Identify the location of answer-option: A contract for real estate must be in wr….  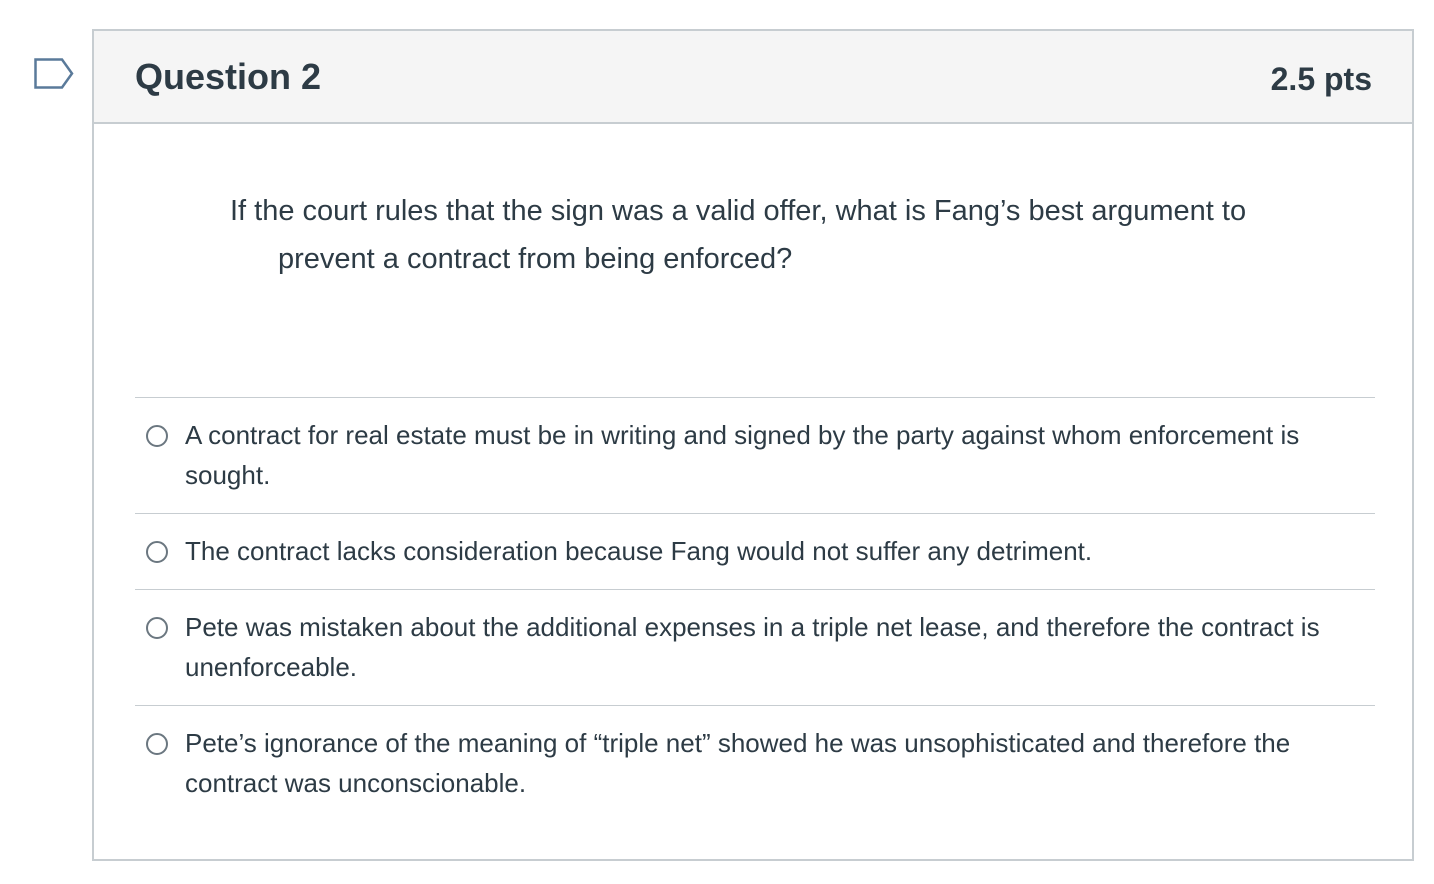
(755, 455).